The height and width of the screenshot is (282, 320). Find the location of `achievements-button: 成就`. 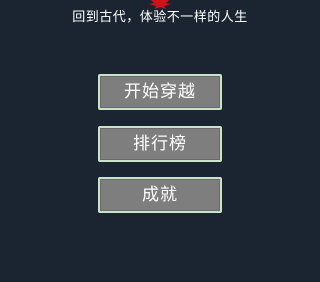

achievements-button: 成就 is located at coordinates (160, 195).